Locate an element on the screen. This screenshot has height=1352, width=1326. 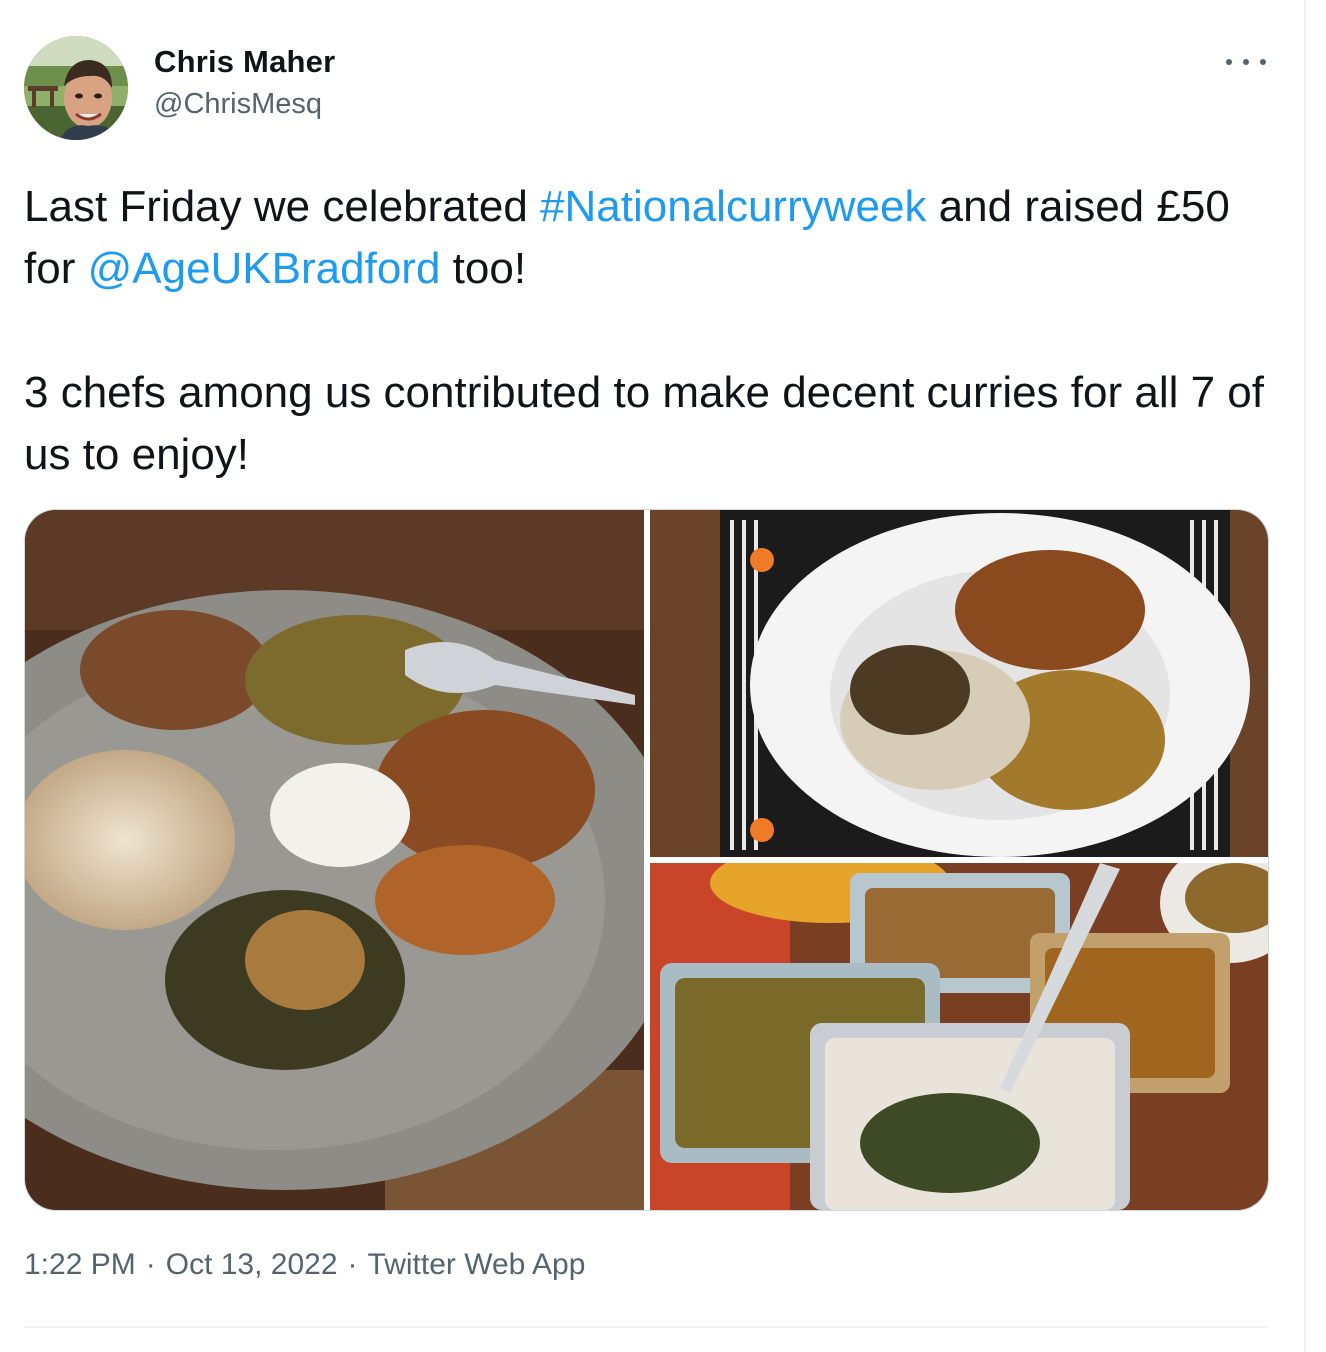
tweet-source: Twitter Web App is located at coordinates (477, 1264).